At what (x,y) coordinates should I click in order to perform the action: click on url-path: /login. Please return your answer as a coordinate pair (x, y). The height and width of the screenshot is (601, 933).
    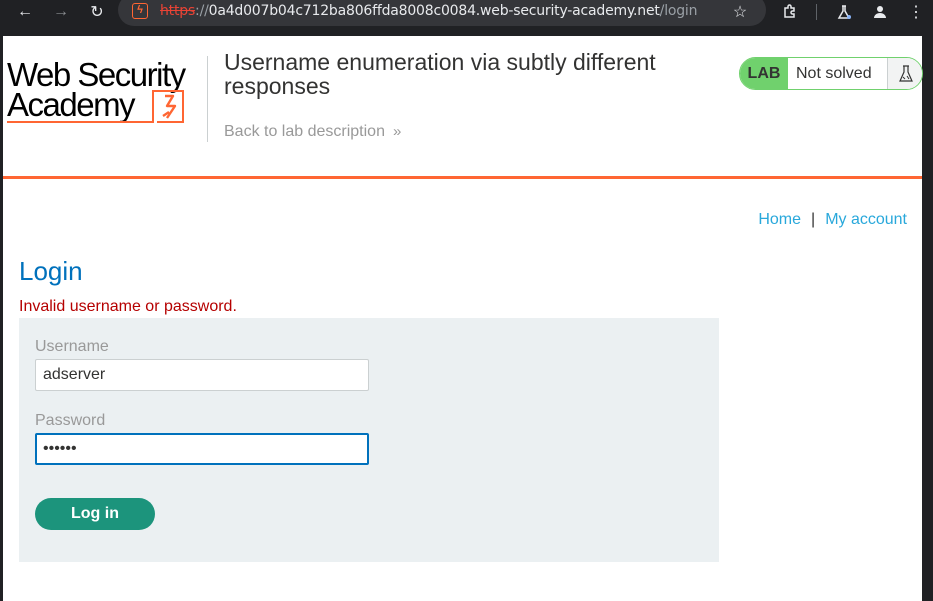
    Looking at the image, I should click on (678, 11).